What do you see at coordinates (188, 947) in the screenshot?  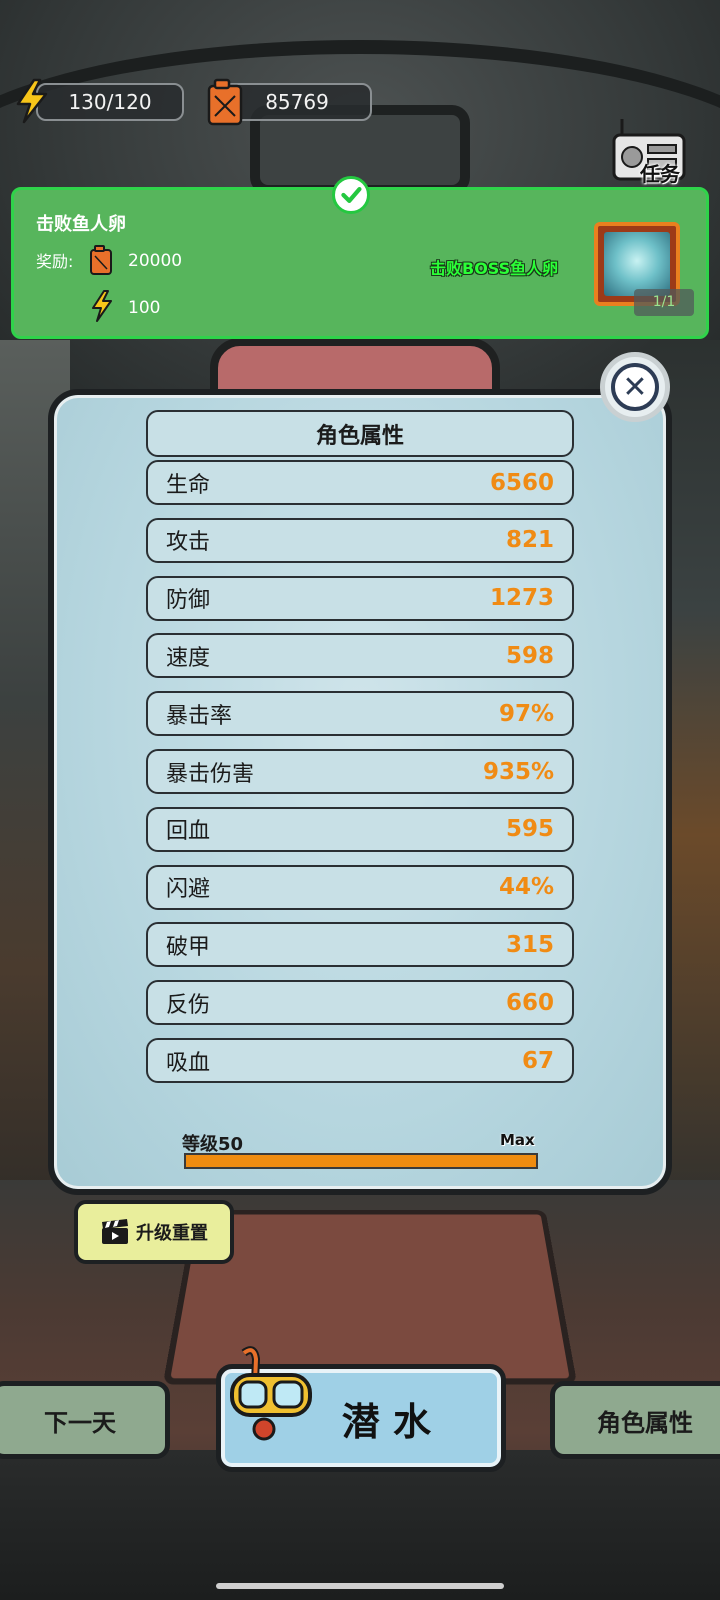 I see `stat-name: 破甲` at bounding box center [188, 947].